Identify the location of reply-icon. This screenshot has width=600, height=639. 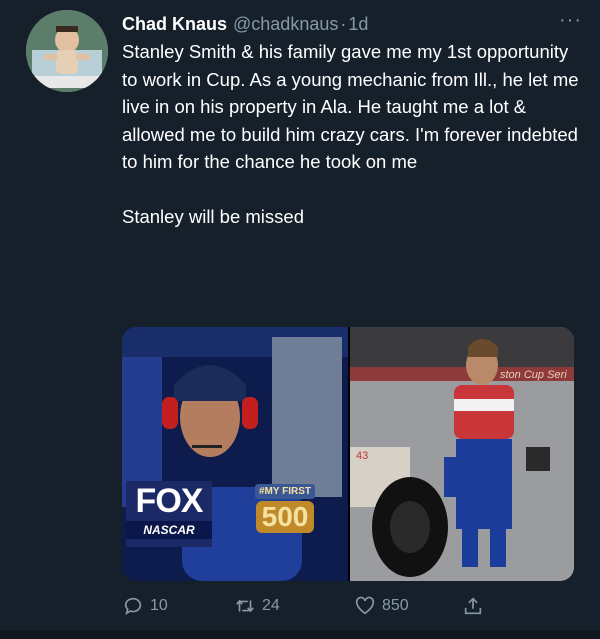
(133, 606).